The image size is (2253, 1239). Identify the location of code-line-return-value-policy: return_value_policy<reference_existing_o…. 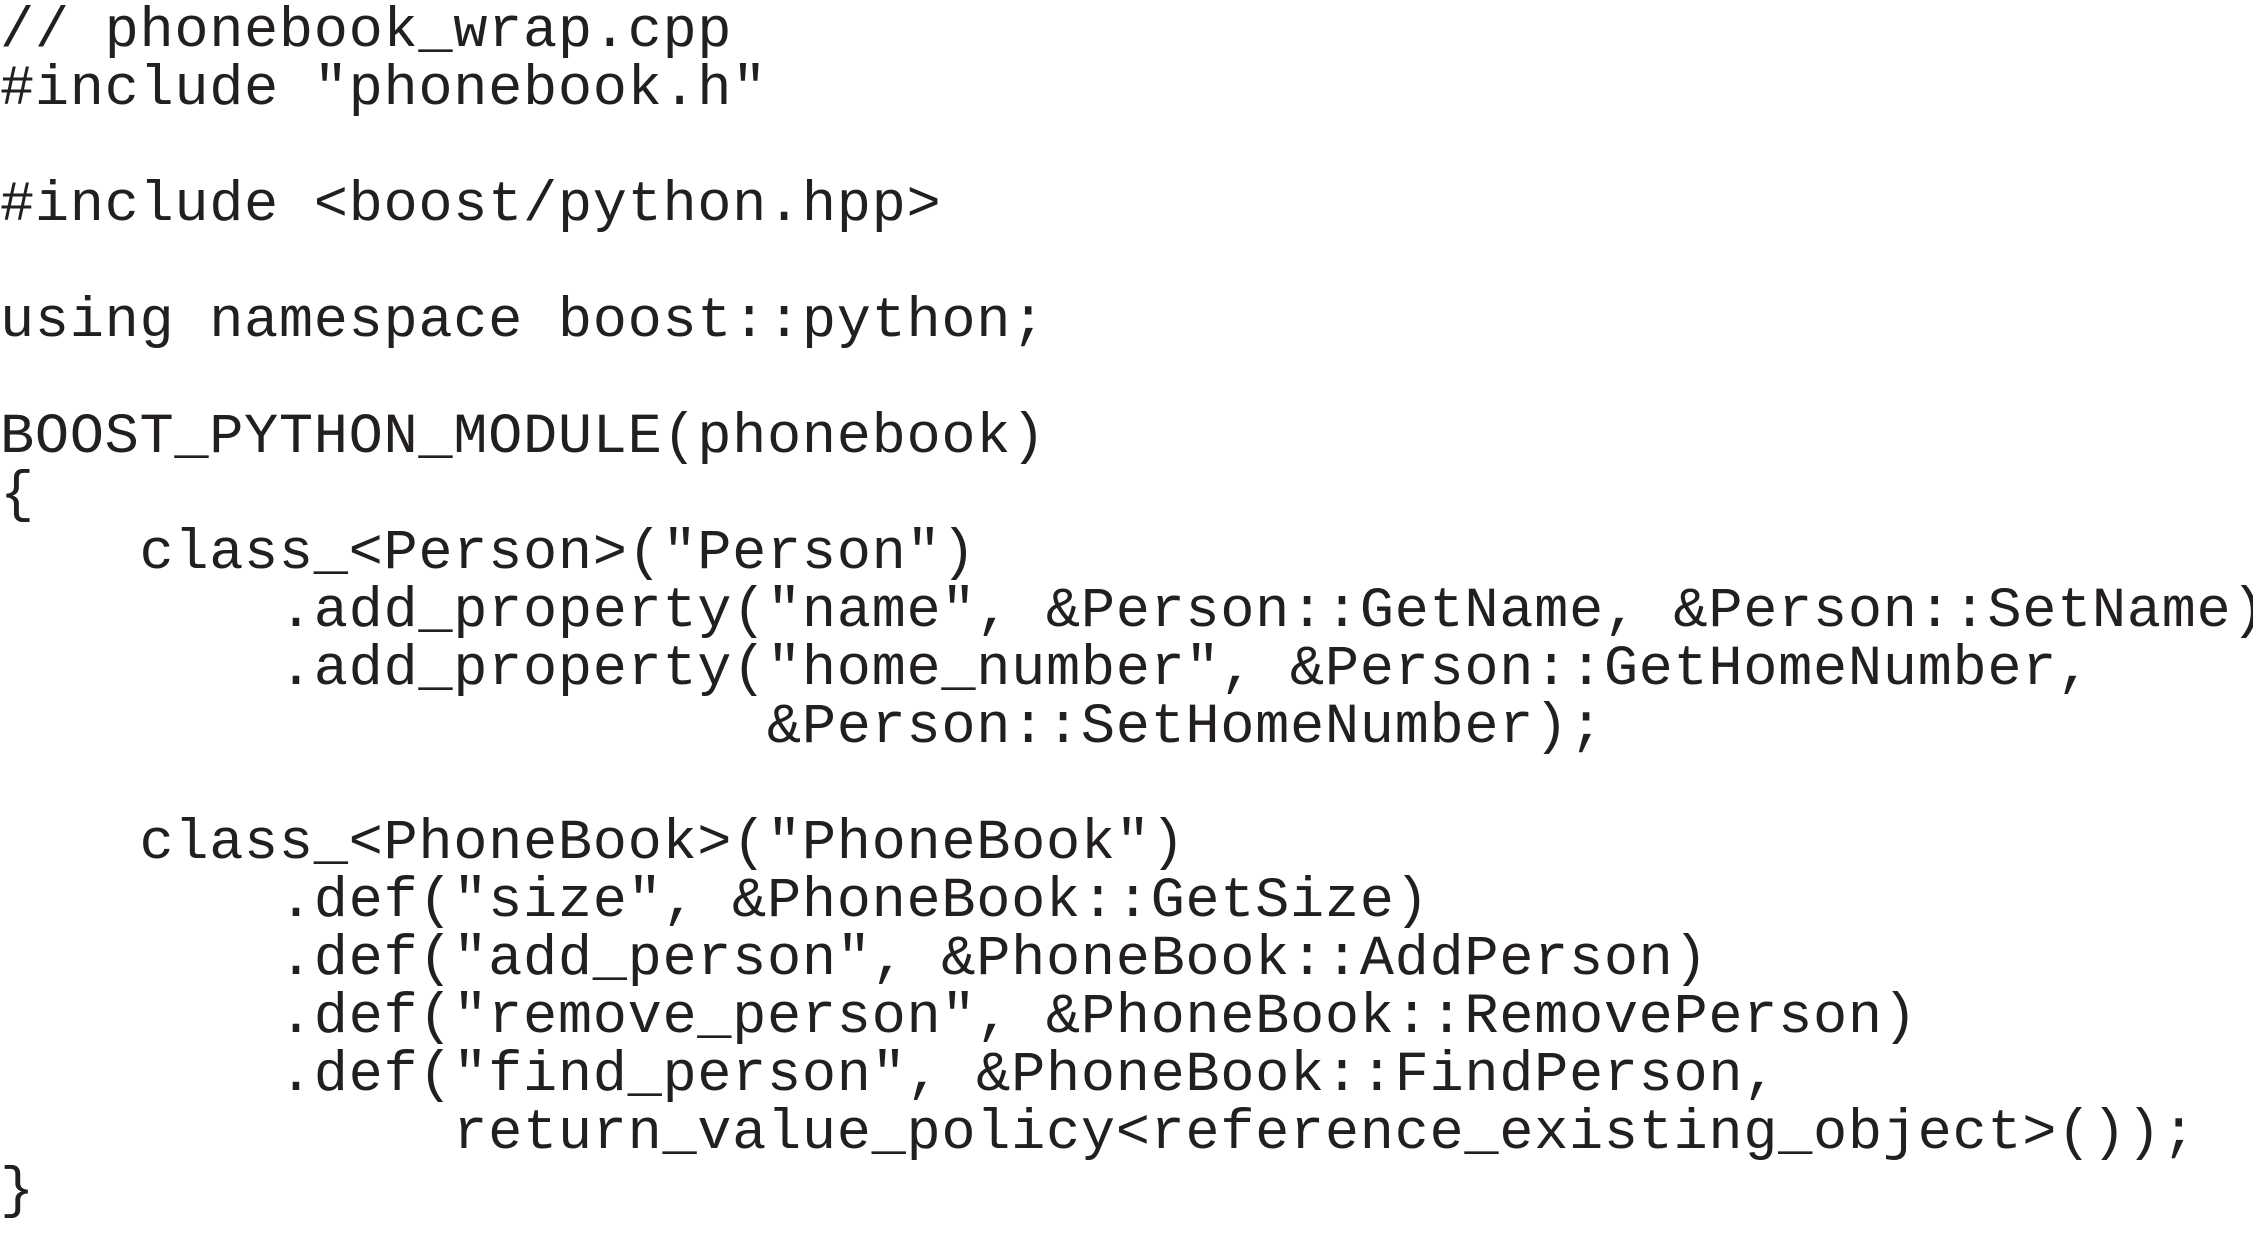
(1098, 1134).